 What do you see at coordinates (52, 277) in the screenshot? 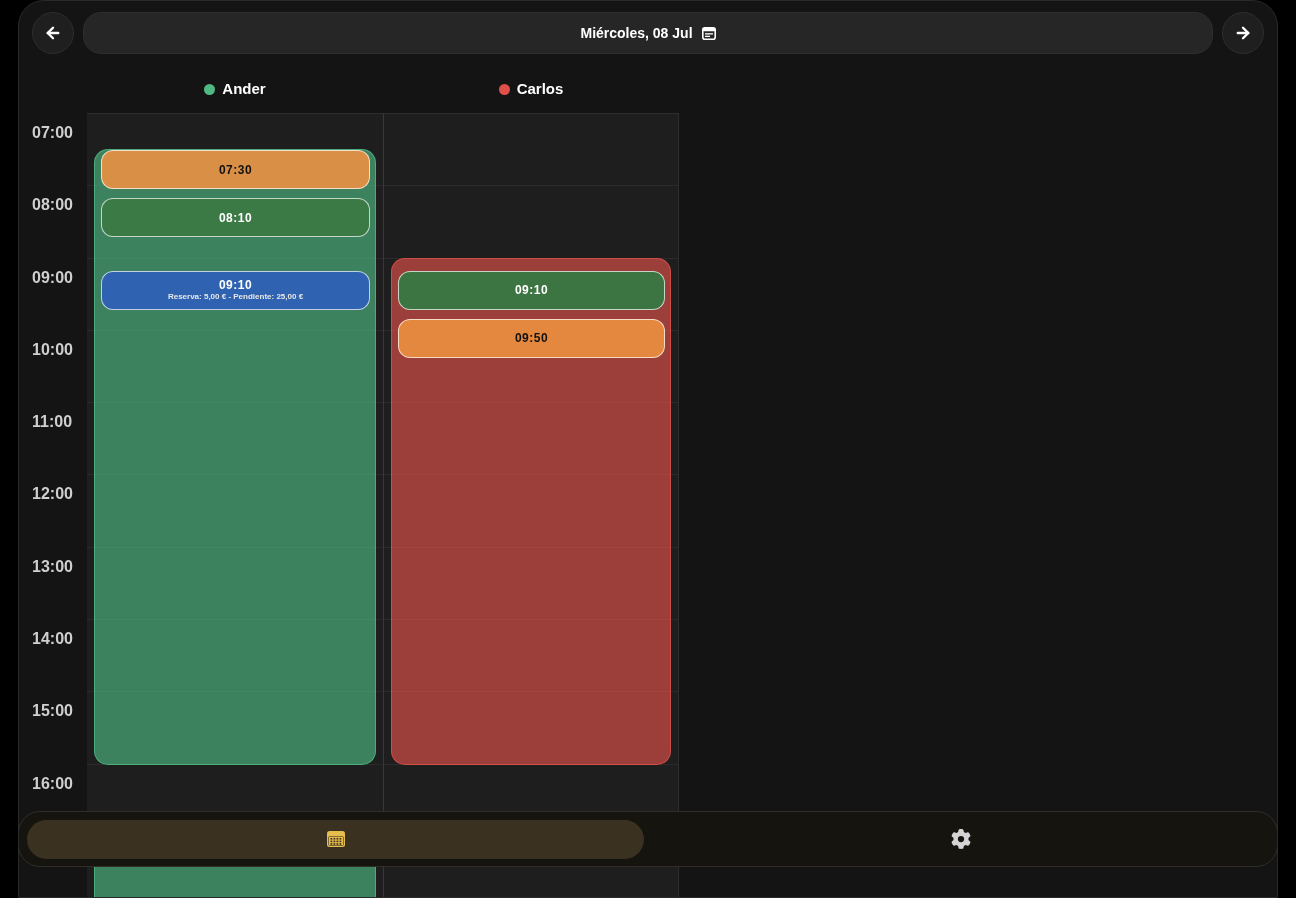
I see `time-label: 09:00` at bounding box center [52, 277].